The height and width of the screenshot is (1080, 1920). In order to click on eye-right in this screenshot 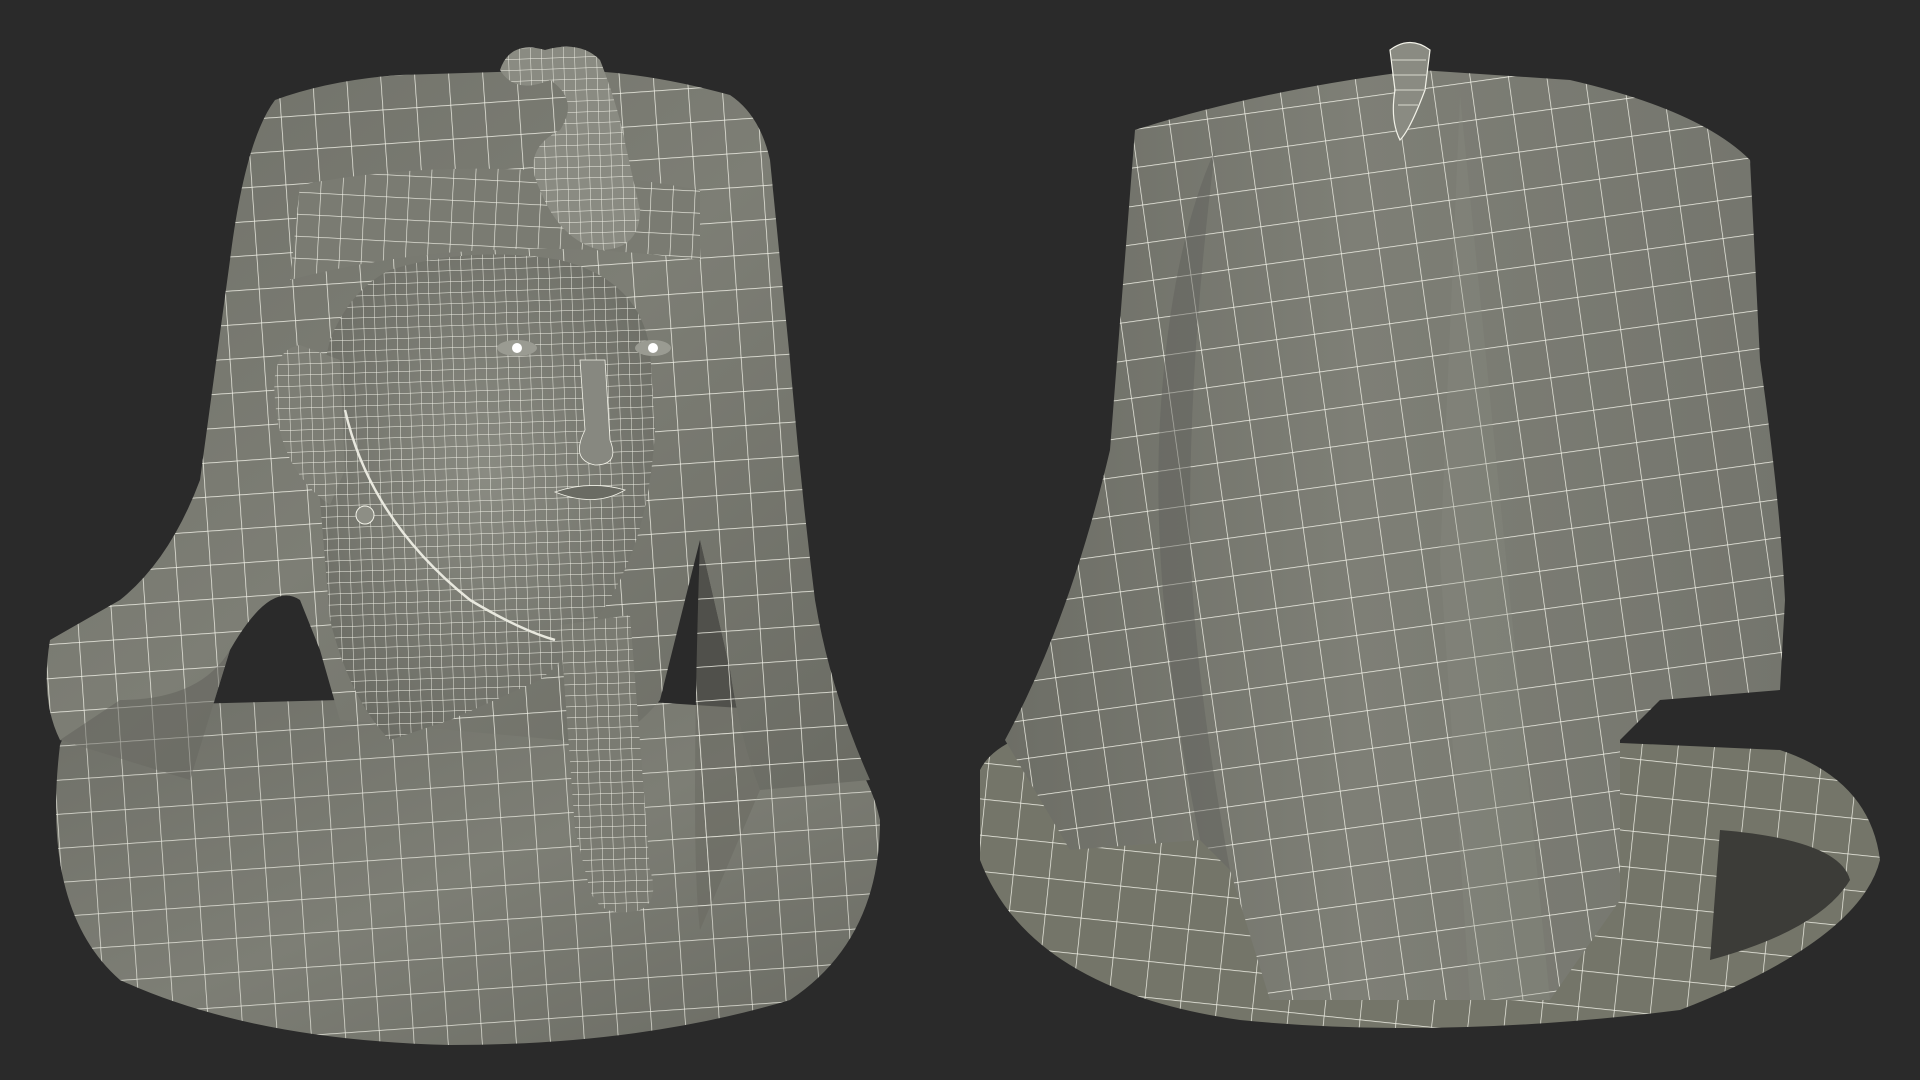, I will do `click(653, 348)`.